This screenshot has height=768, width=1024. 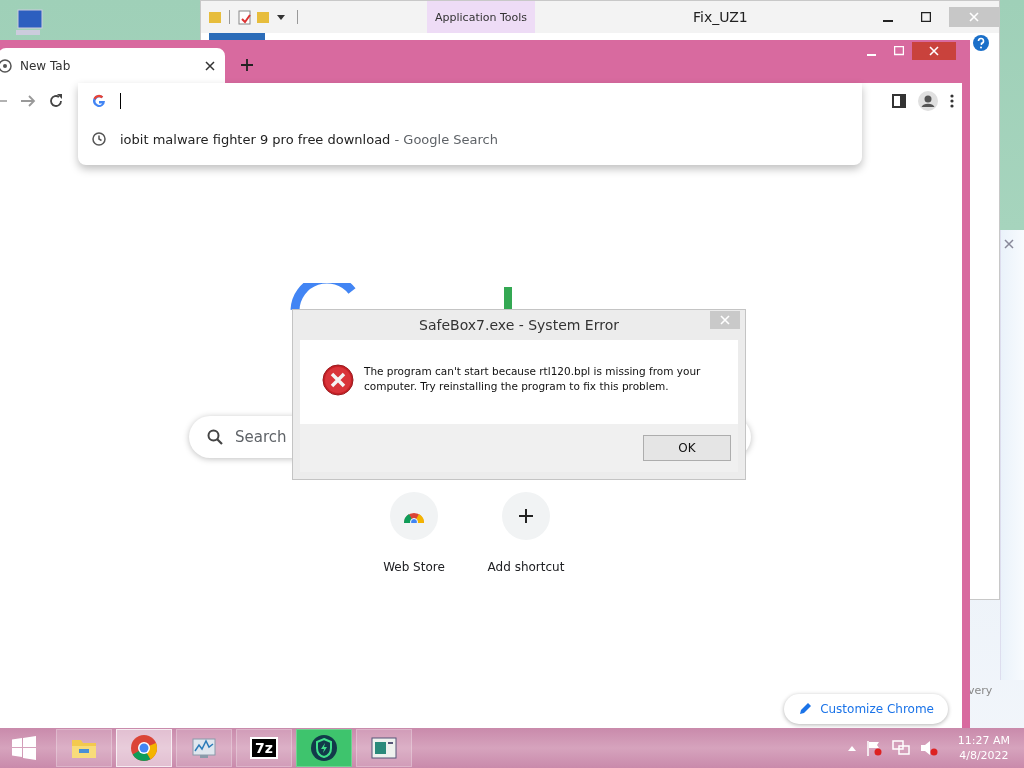 What do you see at coordinates (264, 748) in the screenshot?
I see `archiver-icon: 7z` at bounding box center [264, 748].